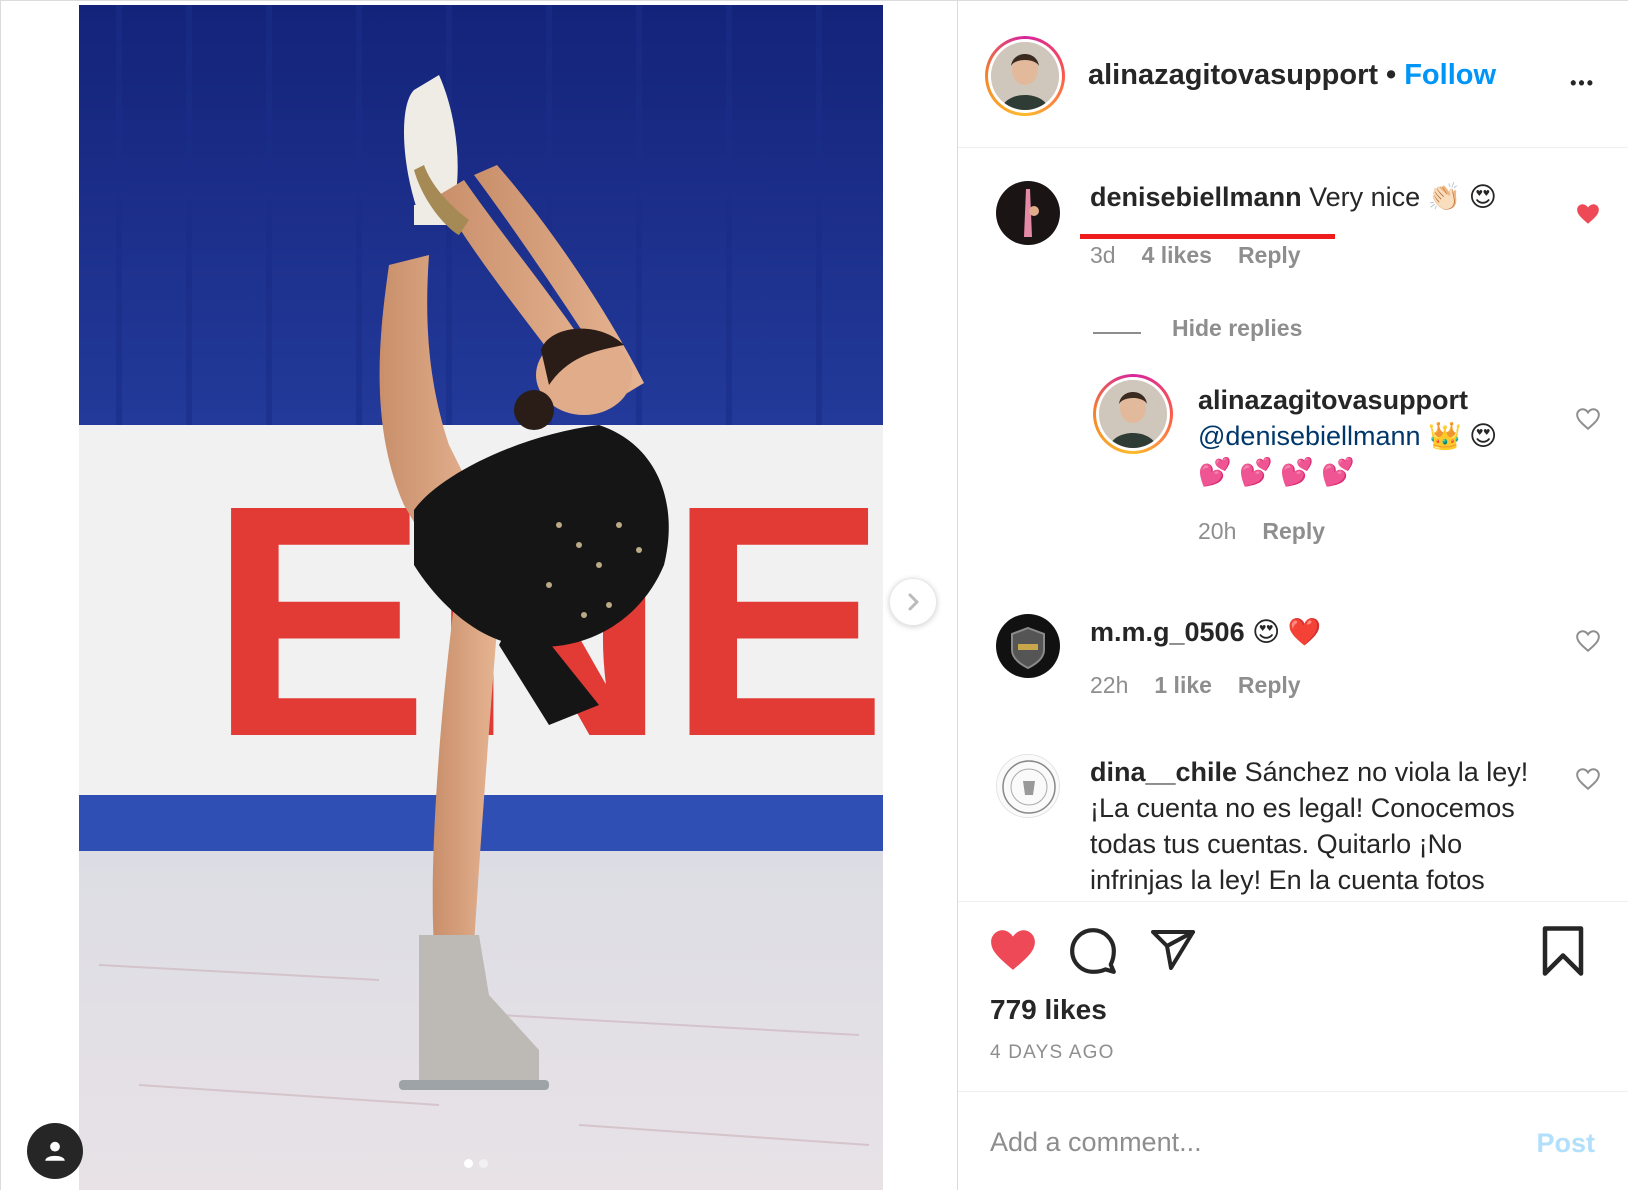  I want to click on comment-body: denisebiellmann Very nice 👏🏻 😍, so click(1293, 197).